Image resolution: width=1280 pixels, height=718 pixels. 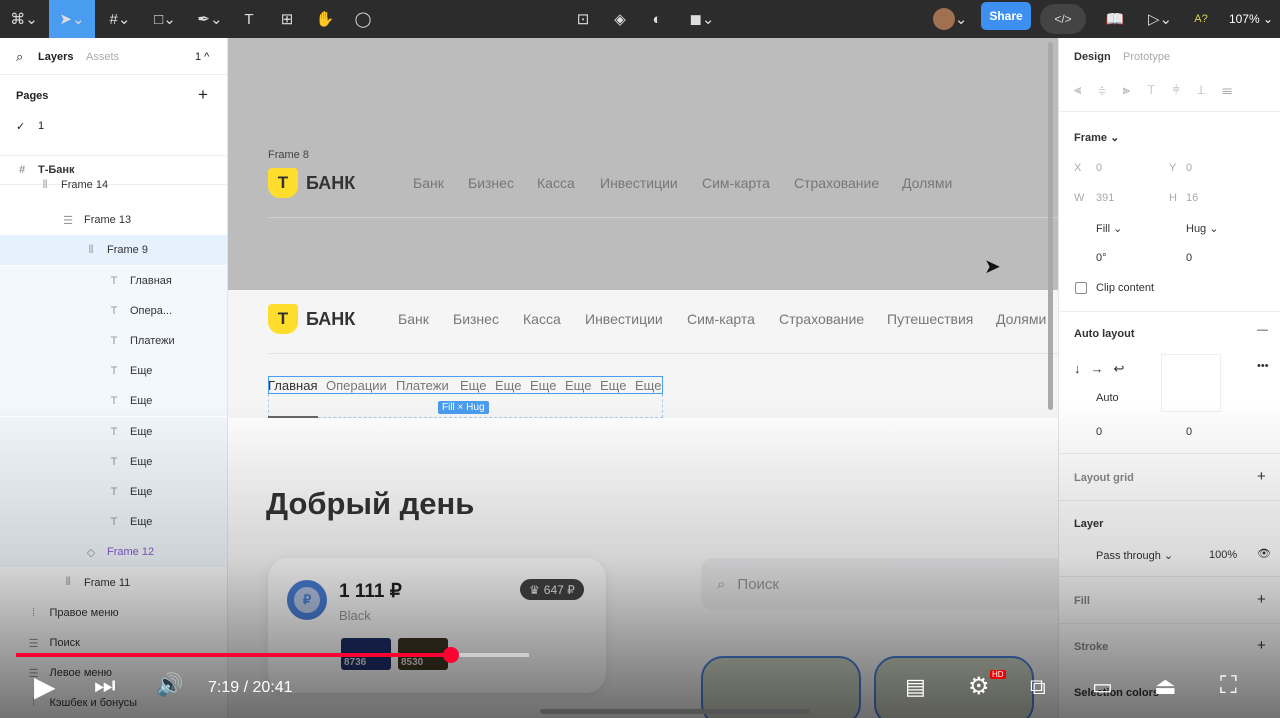 What do you see at coordinates (1104, 369) in the screenshot?
I see `direction-buttons: ↓→↩` at bounding box center [1104, 369].